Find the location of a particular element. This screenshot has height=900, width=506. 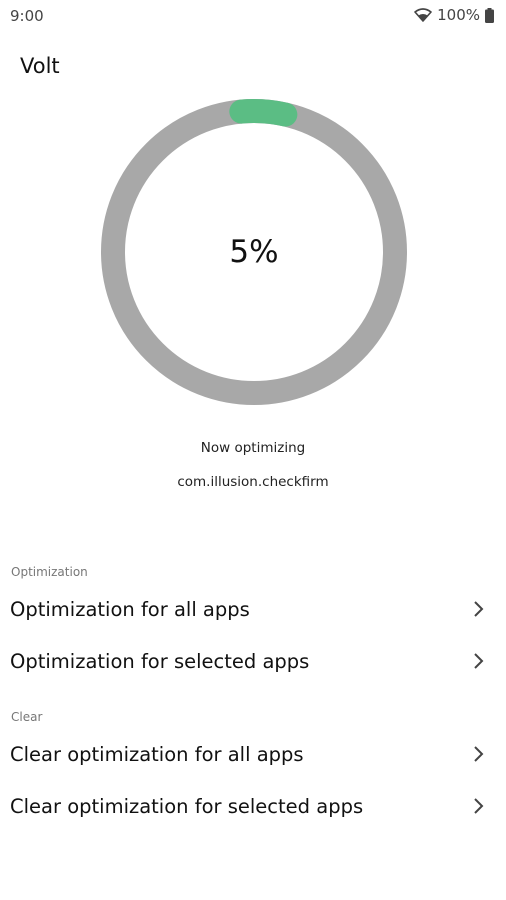

section-header-clear: Clear is located at coordinates (27, 717).